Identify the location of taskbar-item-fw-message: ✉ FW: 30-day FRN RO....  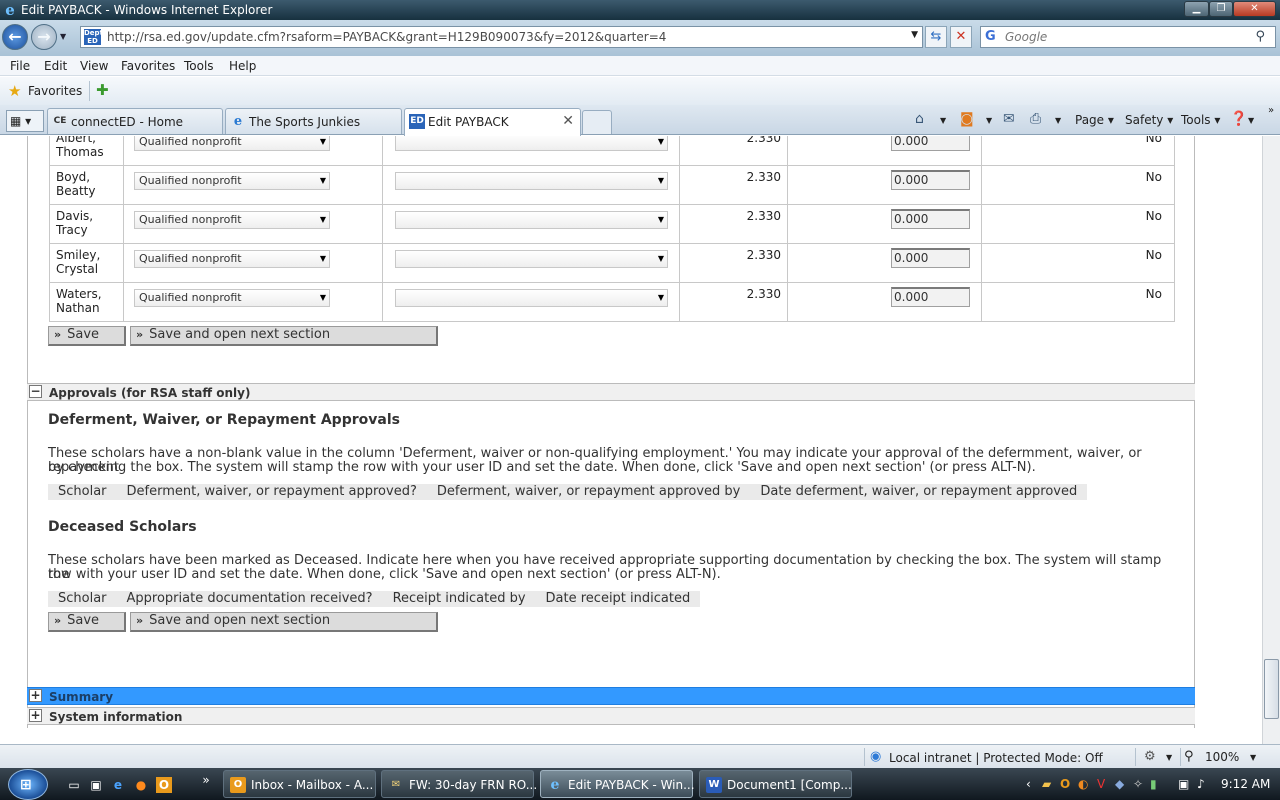
(459, 784).